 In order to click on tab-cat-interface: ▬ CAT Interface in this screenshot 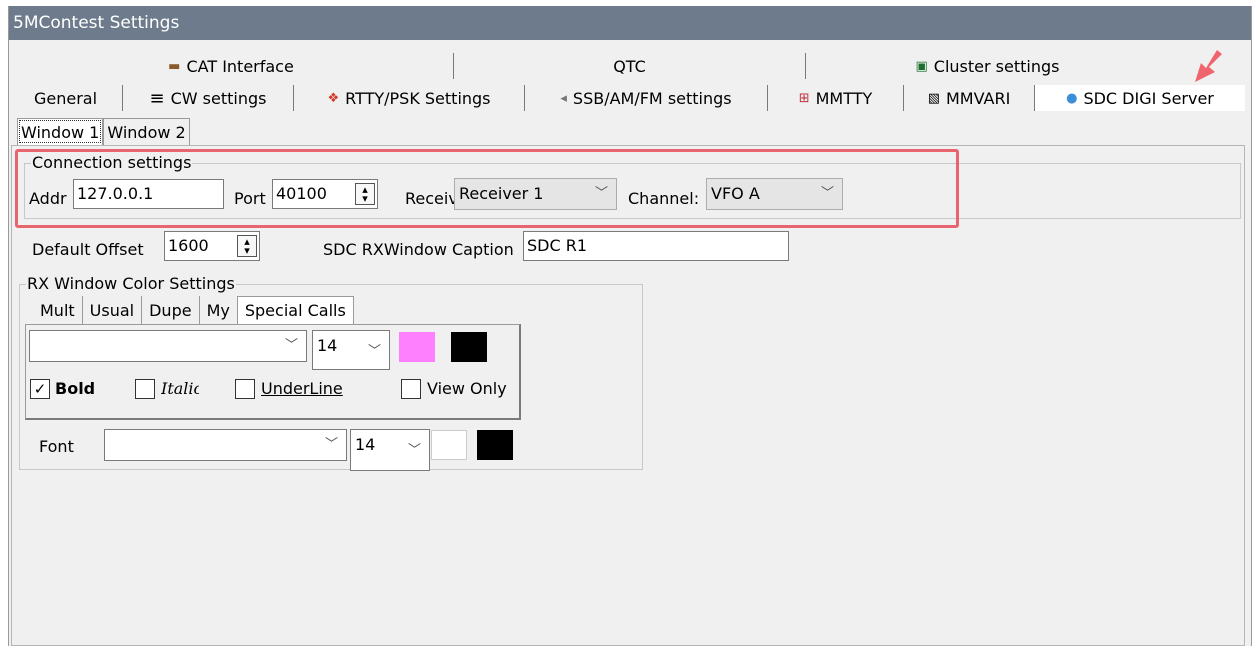, I will do `click(231, 66)`.